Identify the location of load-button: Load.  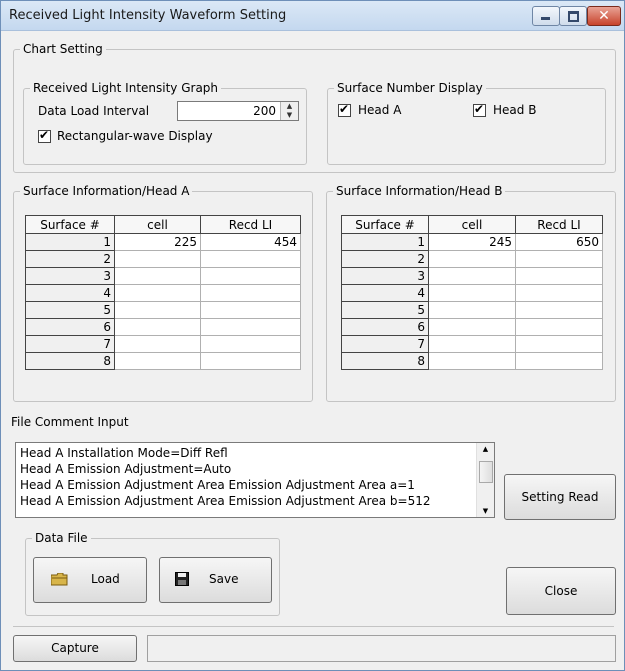
(90, 580).